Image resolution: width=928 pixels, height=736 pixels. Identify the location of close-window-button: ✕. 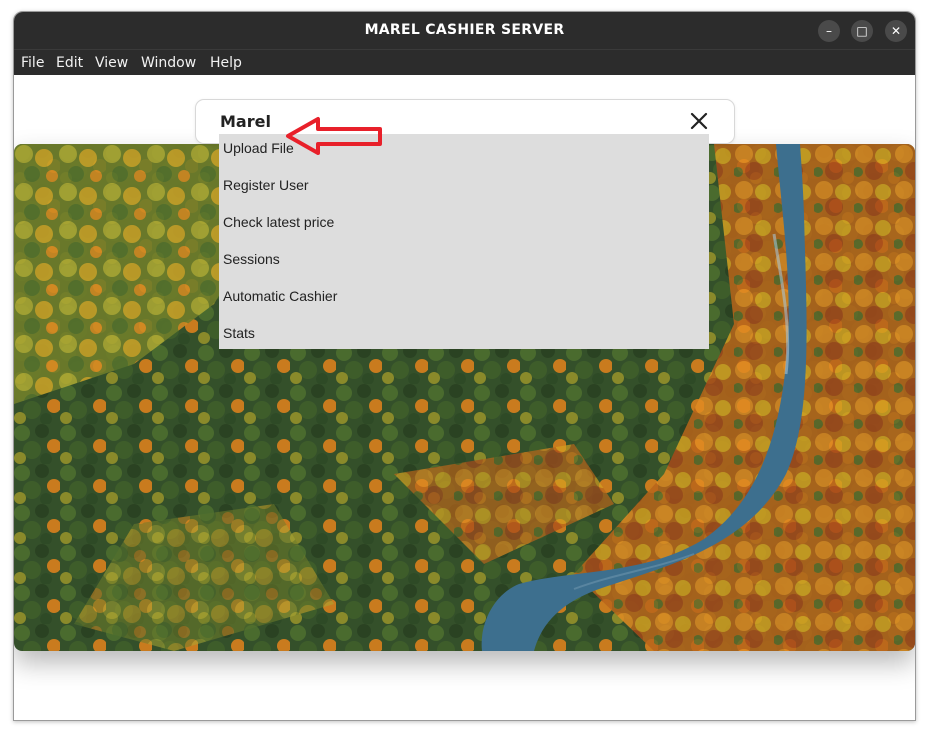
(896, 31).